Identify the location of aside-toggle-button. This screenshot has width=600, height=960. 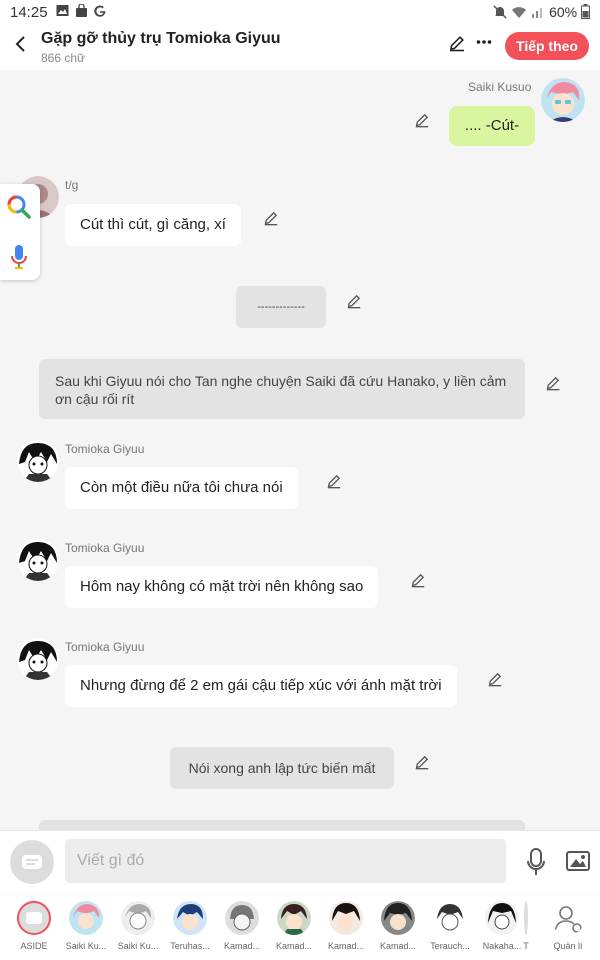
(32, 862).